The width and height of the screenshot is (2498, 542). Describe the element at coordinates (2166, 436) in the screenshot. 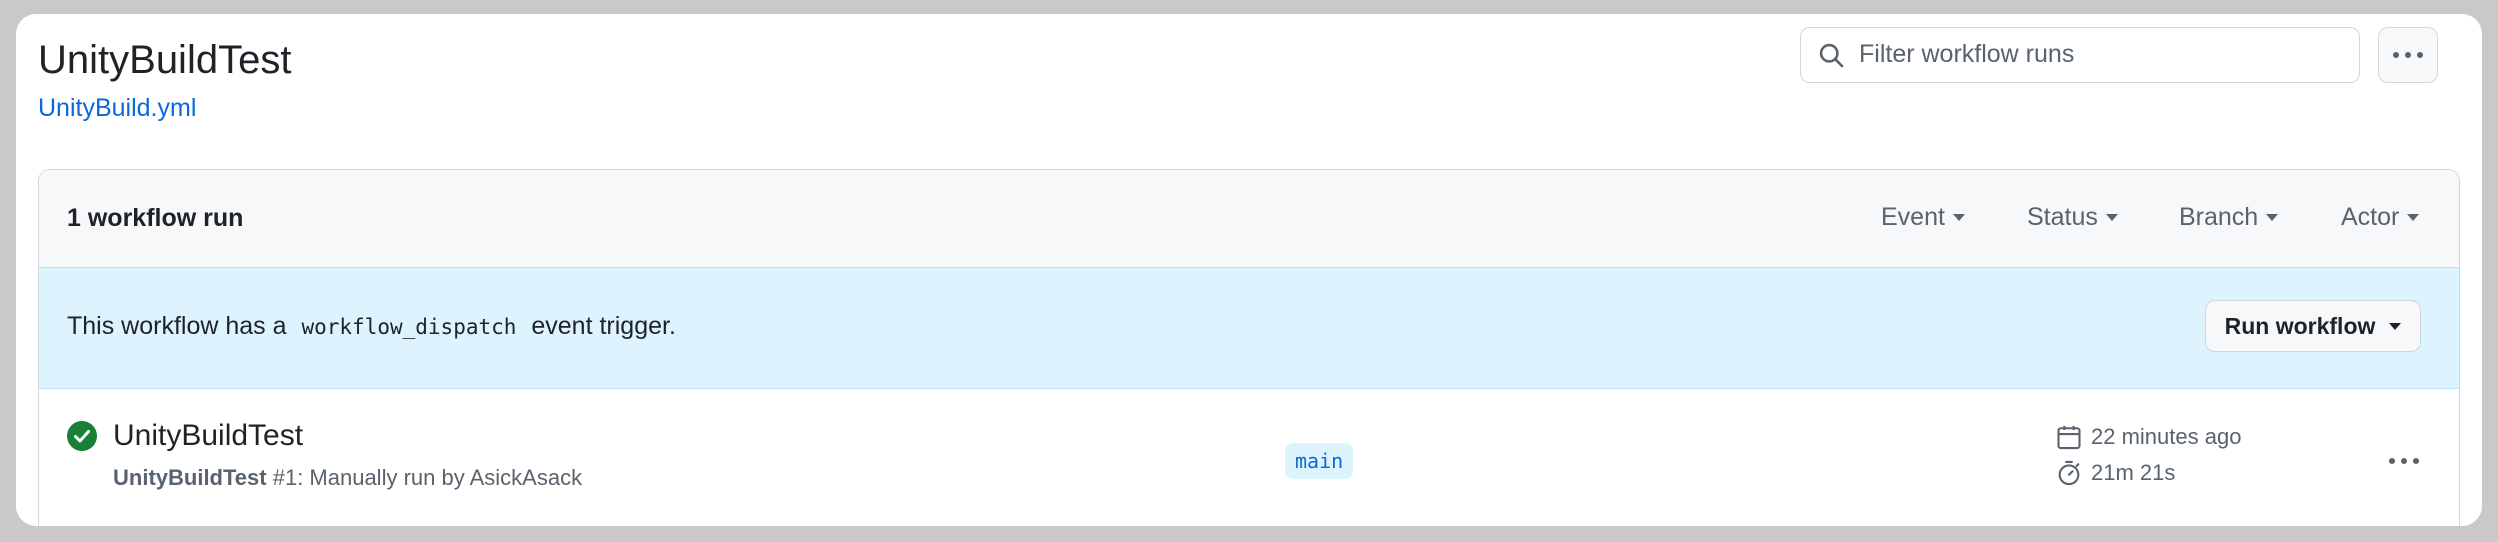

I see `time-ago-text: 22 minutes ago` at that location.